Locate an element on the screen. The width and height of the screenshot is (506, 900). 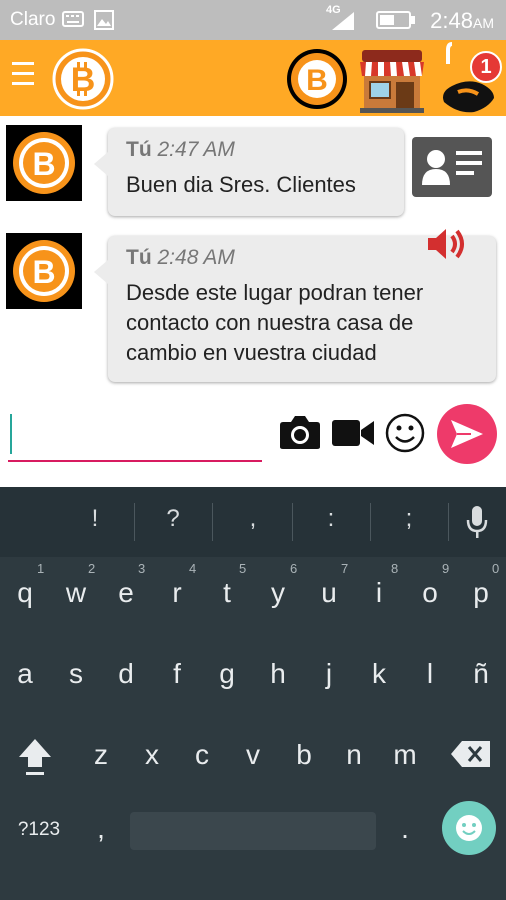
suggestion-colon: : is located at coordinates (331, 519).